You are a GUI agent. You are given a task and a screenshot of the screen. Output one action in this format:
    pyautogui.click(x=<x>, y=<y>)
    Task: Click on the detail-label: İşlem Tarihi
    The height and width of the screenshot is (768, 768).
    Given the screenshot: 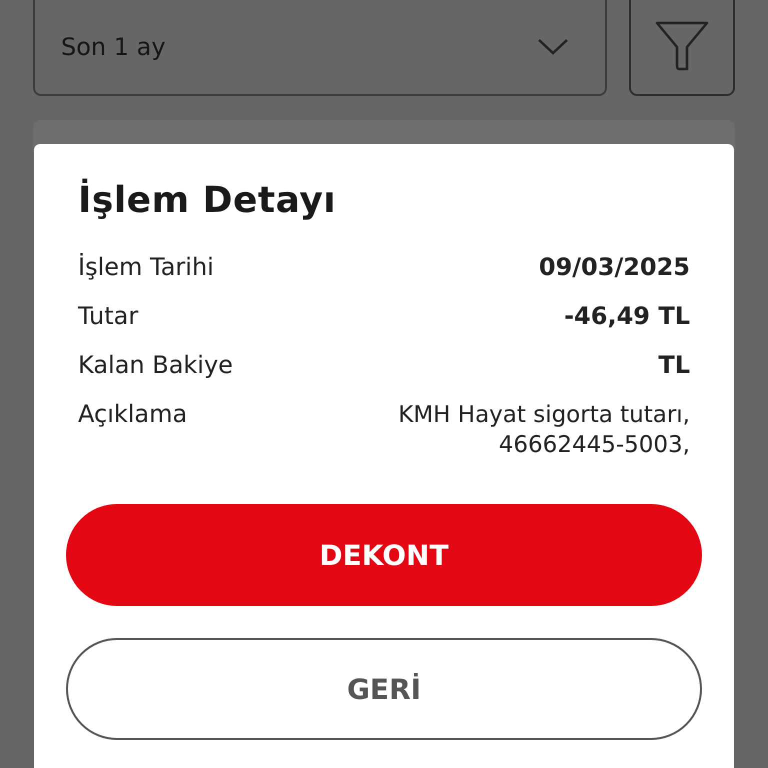 What is the action you would take?
    pyautogui.click(x=146, y=267)
    